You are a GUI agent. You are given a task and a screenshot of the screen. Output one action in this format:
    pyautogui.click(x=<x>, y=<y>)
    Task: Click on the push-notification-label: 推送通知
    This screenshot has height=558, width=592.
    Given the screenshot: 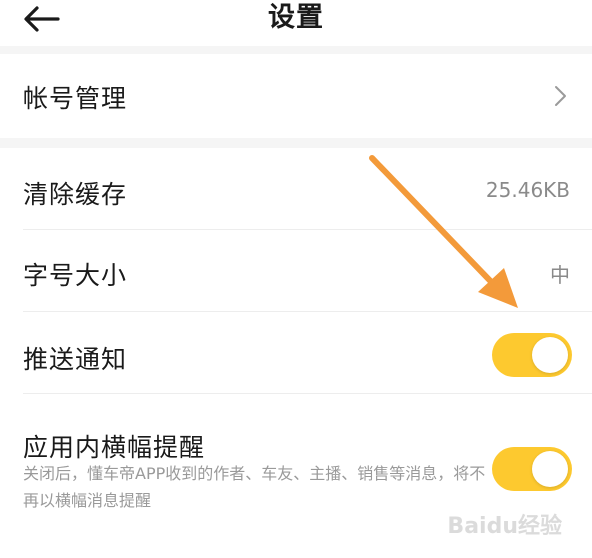 What is the action you would take?
    pyautogui.click(x=75, y=359)
    